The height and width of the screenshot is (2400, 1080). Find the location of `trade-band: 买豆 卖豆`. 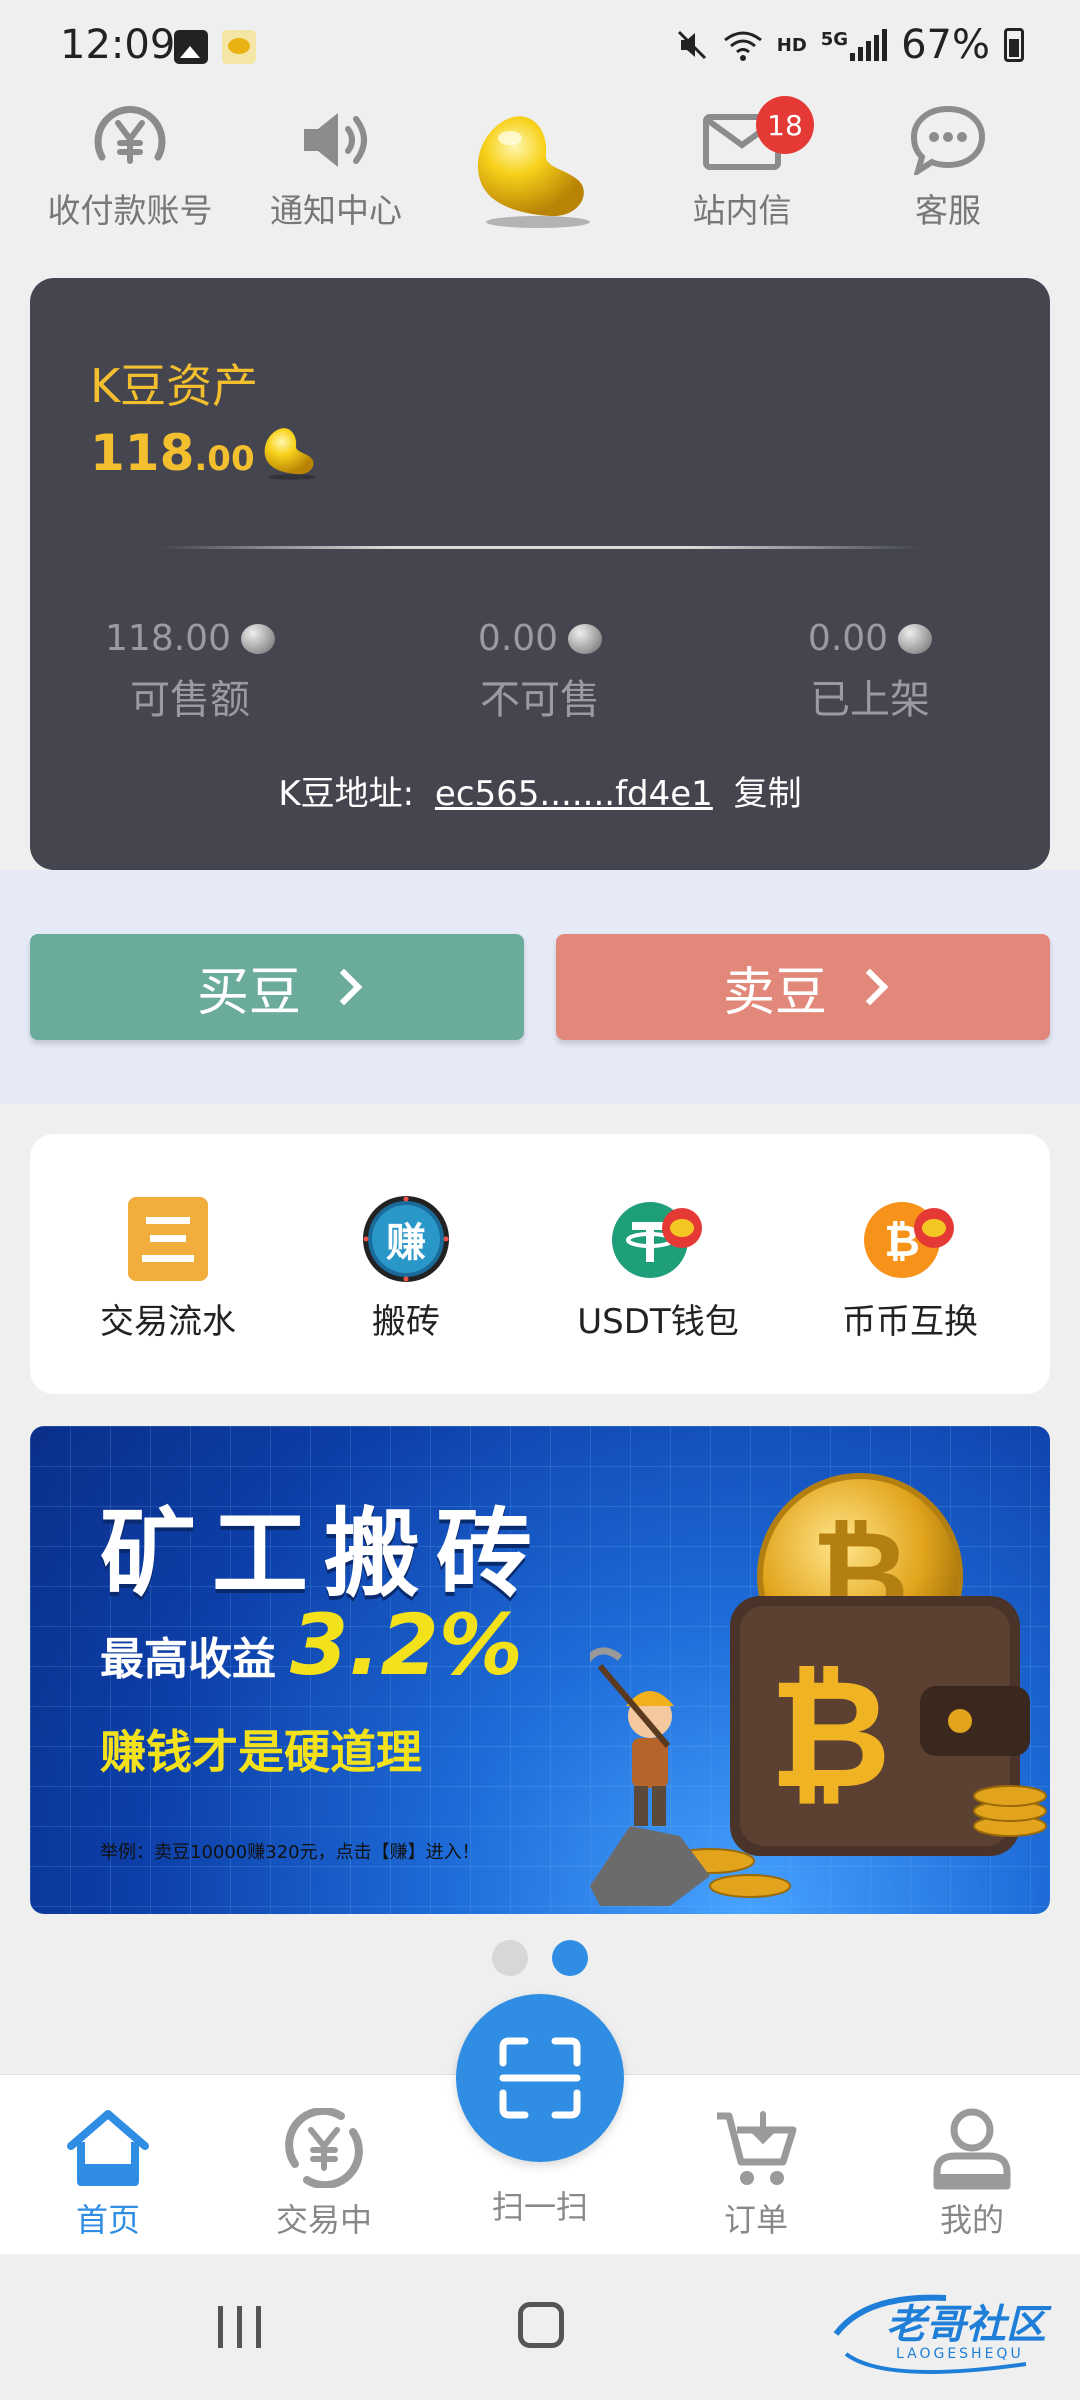

trade-band: 买豆 卖豆 is located at coordinates (540, 987).